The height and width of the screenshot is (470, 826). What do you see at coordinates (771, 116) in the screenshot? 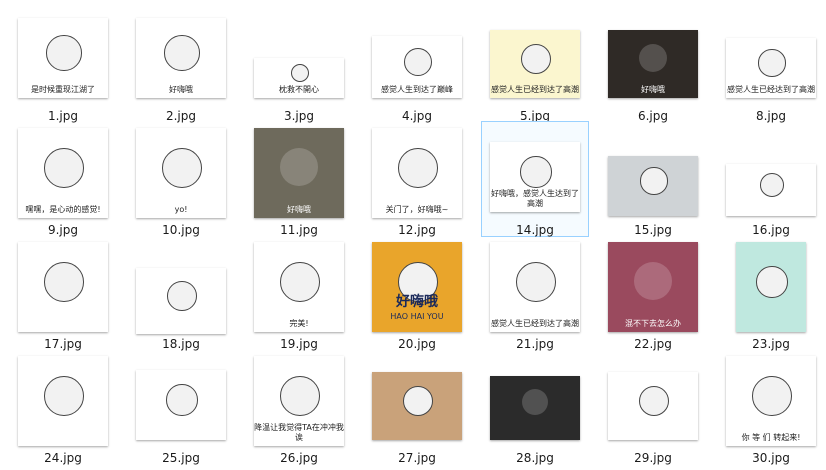
I see `file-name-label: 8.jpg` at bounding box center [771, 116].